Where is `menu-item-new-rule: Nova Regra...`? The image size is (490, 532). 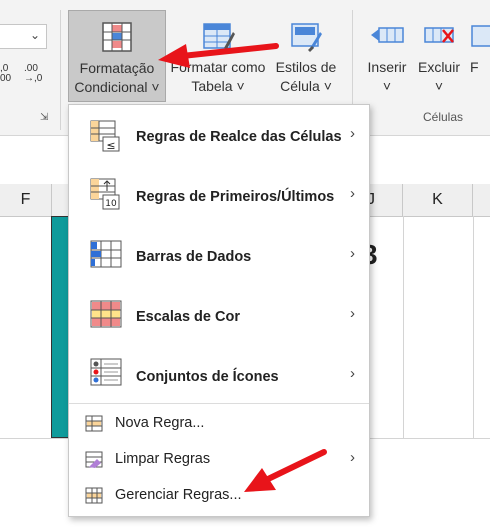
menu-item-new-rule: Nova Regra... is located at coordinates (219, 424).